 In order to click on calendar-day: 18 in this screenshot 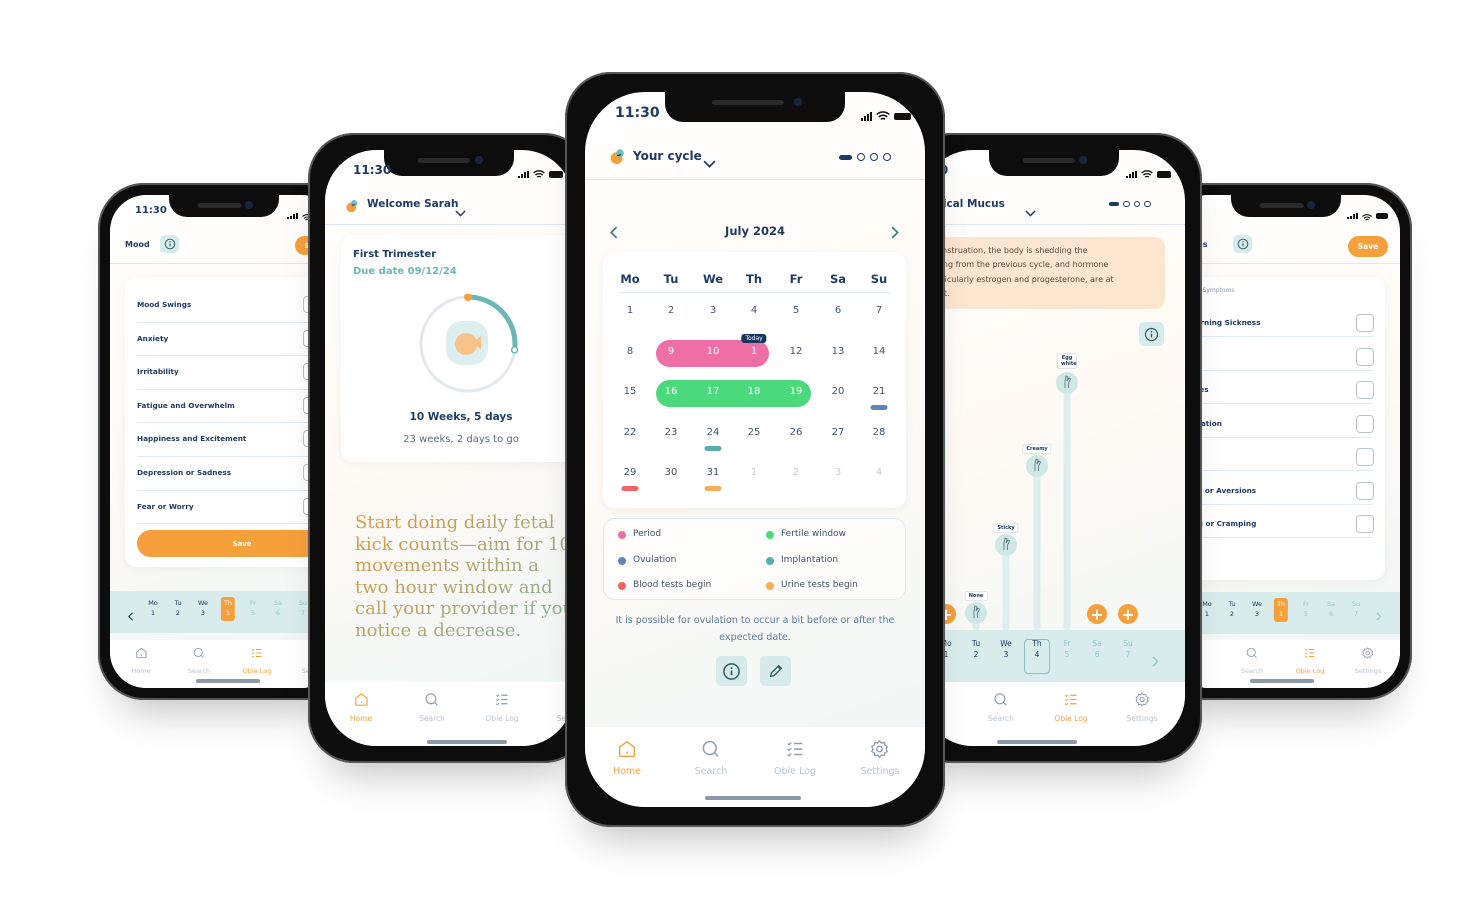, I will do `click(754, 391)`.